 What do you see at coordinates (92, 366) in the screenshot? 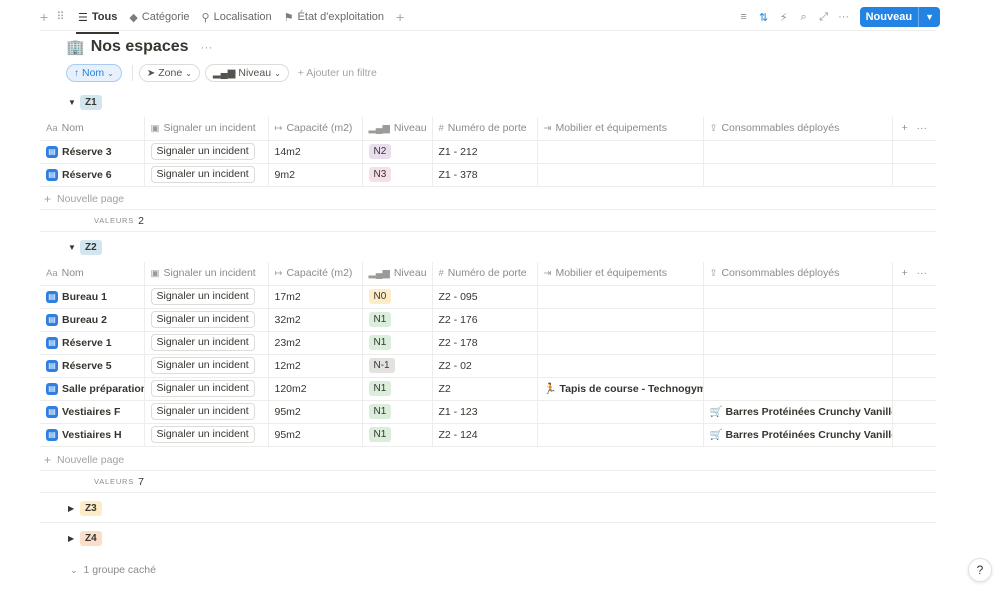
I see `name-cell: ▤ Réserve 5` at bounding box center [92, 366].